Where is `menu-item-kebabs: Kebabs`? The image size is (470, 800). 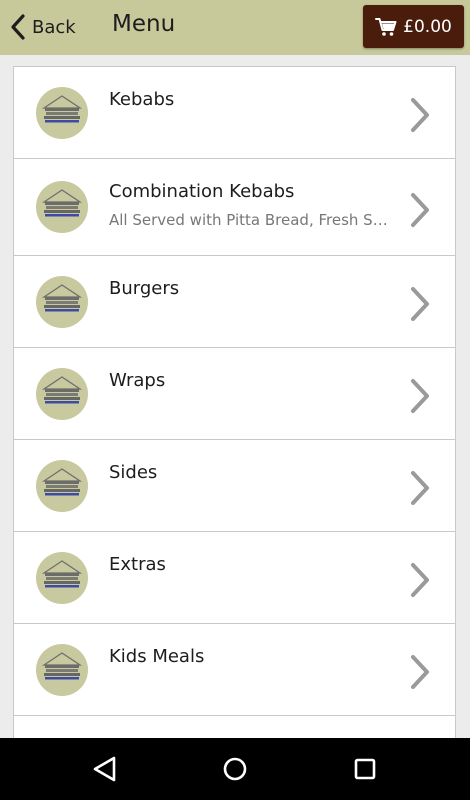 menu-item-kebabs: Kebabs is located at coordinates (234, 112).